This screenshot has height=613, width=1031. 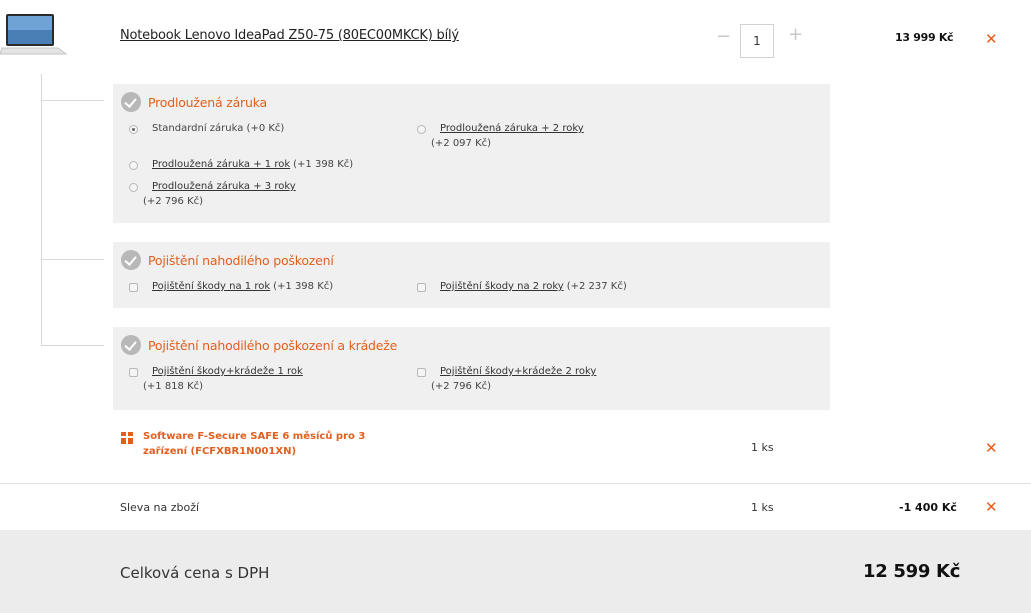 I want to click on remove-gift-icon: ✕, so click(x=991, y=448).